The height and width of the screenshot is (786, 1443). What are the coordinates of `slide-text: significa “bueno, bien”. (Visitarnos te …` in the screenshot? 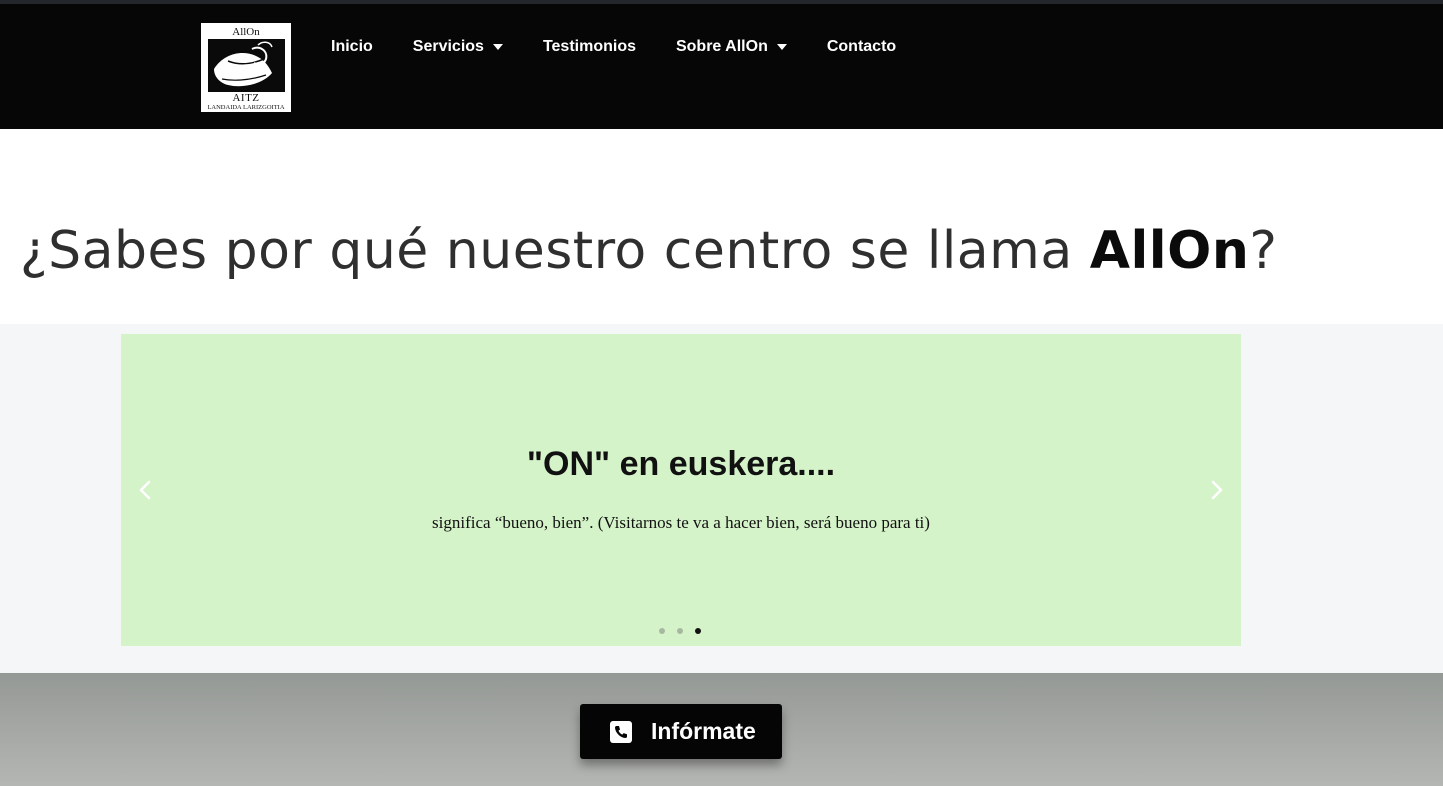 It's located at (681, 522).